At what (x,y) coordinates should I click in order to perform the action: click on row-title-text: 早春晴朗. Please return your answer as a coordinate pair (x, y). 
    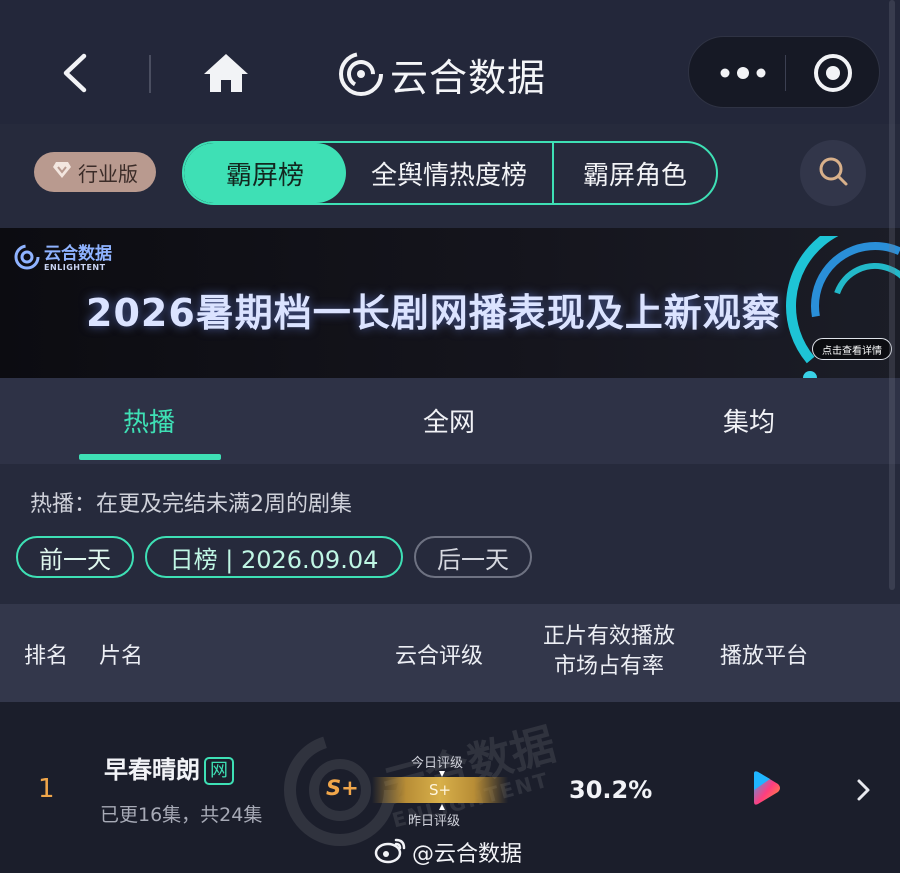
    Looking at the image, I should click on (152, 770).